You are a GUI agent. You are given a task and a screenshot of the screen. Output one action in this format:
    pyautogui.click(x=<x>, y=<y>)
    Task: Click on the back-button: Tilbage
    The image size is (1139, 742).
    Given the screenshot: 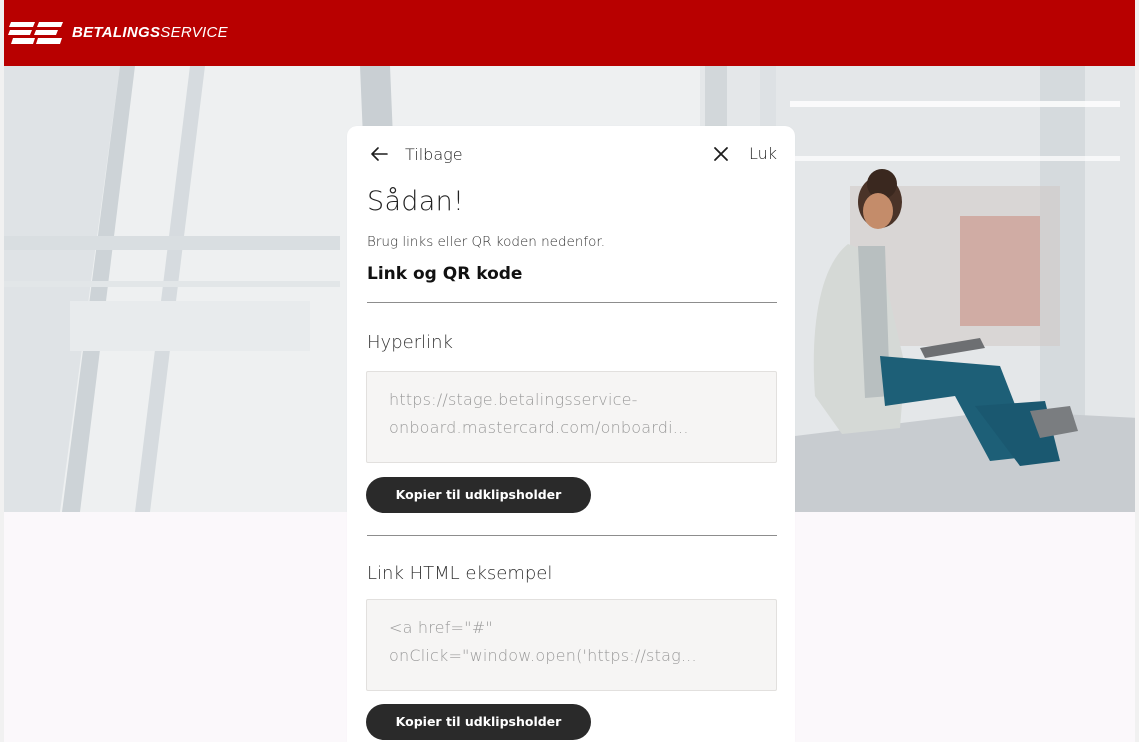 What is the action you would take?
    pyautogui.click(x=416, y=154)
    